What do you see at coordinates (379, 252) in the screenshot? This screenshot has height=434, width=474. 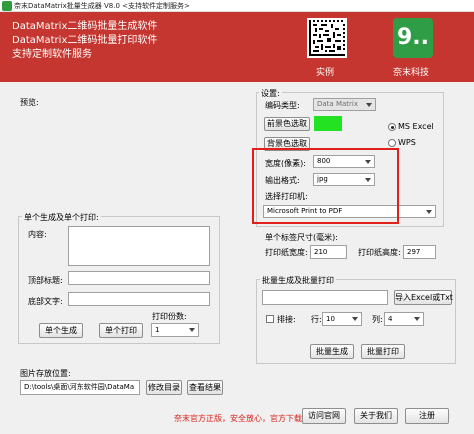 I see `print-height-label: 打印纸高度:` at bounding box center [379, 252].